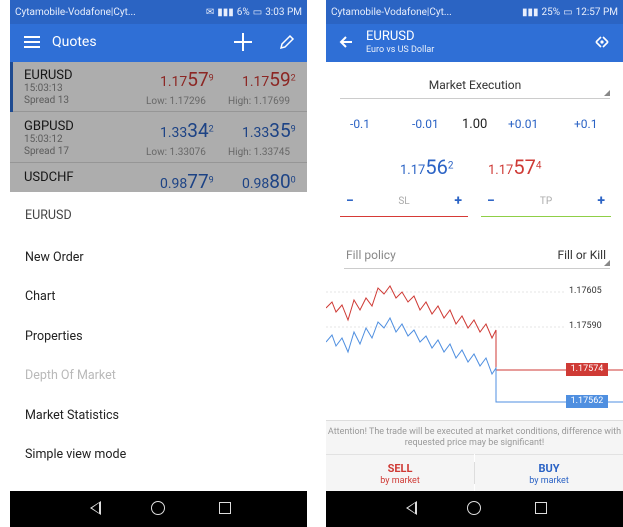  What do you see at coordinates (538, 166) in the screenshot?
I see `ask-pipette: 4` at bounding box center [538, 166].